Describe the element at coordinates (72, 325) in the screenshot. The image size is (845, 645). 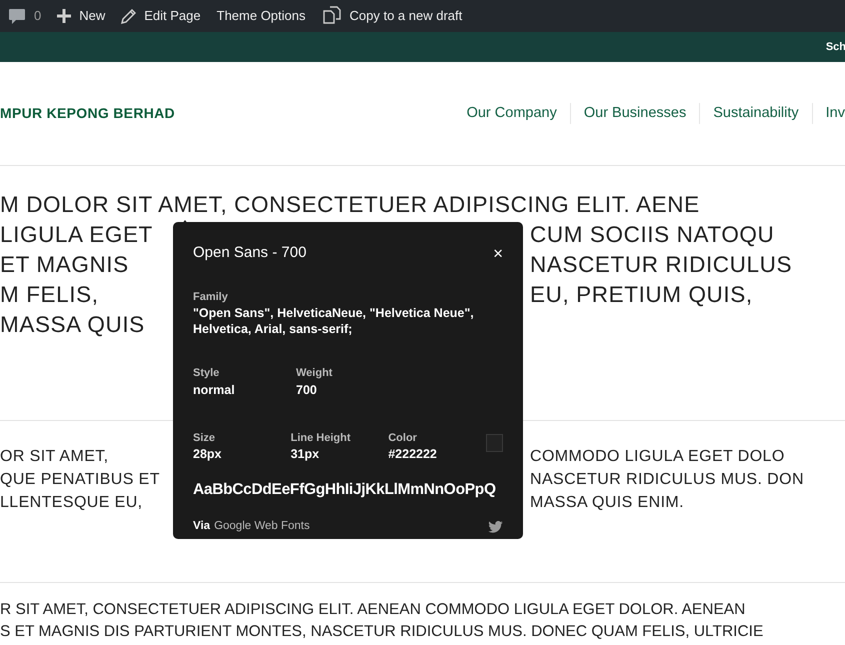
I see `heading-text: MASSA QUIS` at that location.